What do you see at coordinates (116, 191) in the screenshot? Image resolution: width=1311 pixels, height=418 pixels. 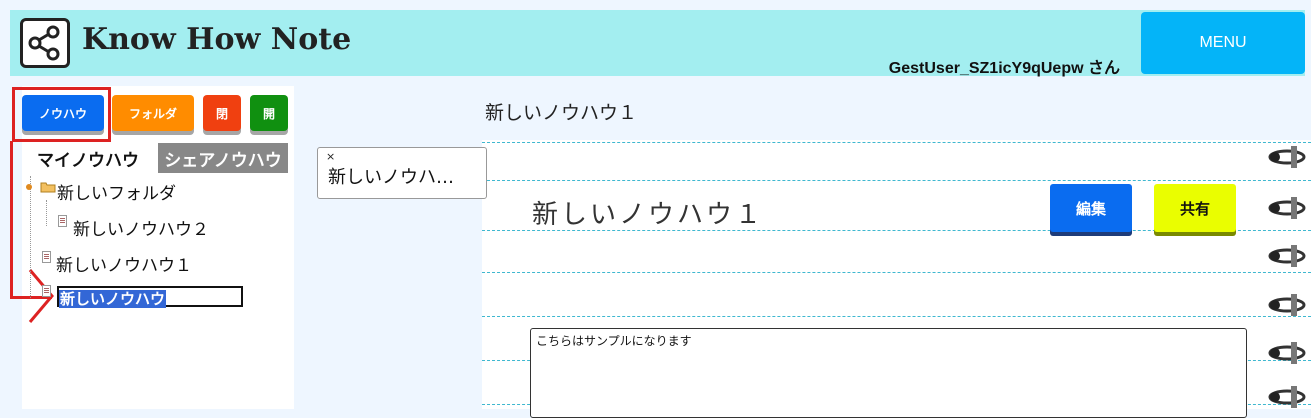 I see `tree-item-folder: 新しいフォルダ` at bounding box center [116, 191].